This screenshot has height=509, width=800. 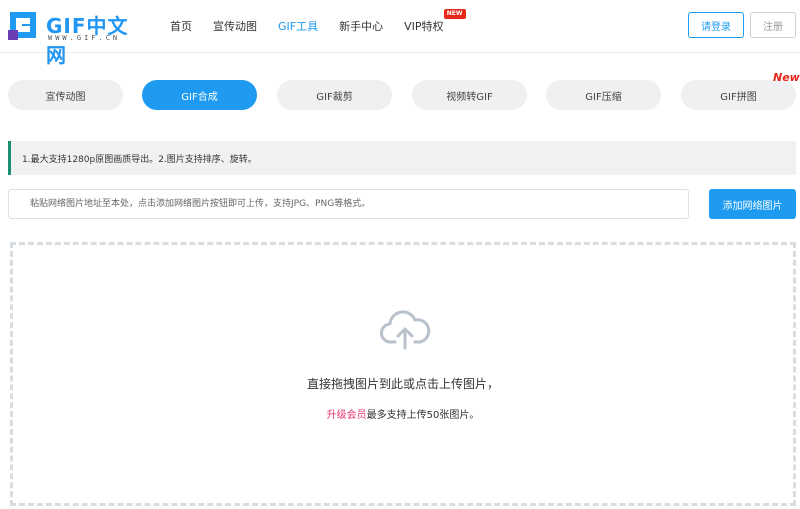 I want to click on add-network-image-button: 添加网络图片, so click(x=752, y=204).